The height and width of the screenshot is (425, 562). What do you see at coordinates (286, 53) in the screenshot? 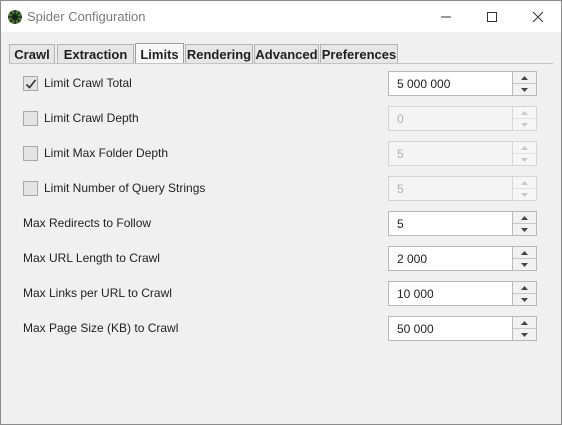
I see `tab-advanced: Advanced` at bounding box center [286, 53].